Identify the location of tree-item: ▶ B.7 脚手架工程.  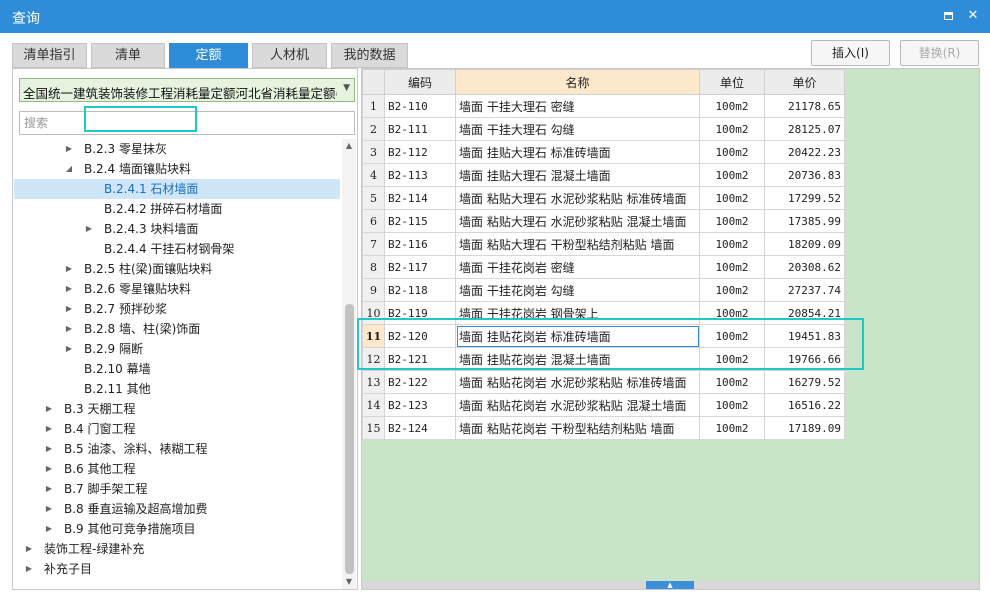
(177, 489).